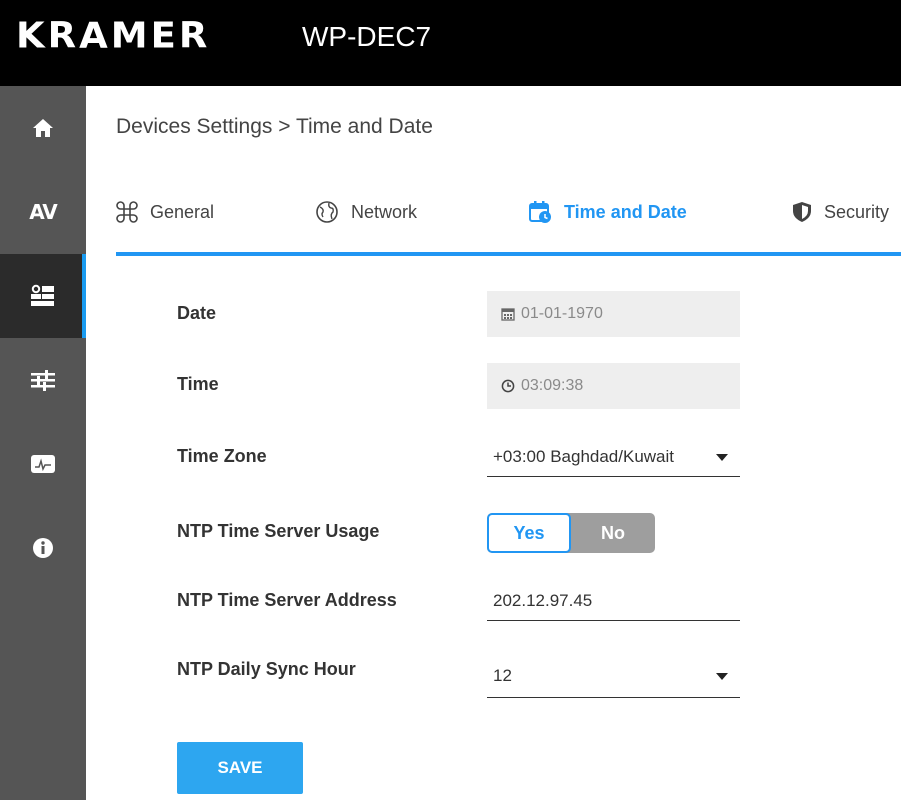 This screenshot has width=901, height=800. I want to click on sidebar-item-diagnostics, so click(43, 464).